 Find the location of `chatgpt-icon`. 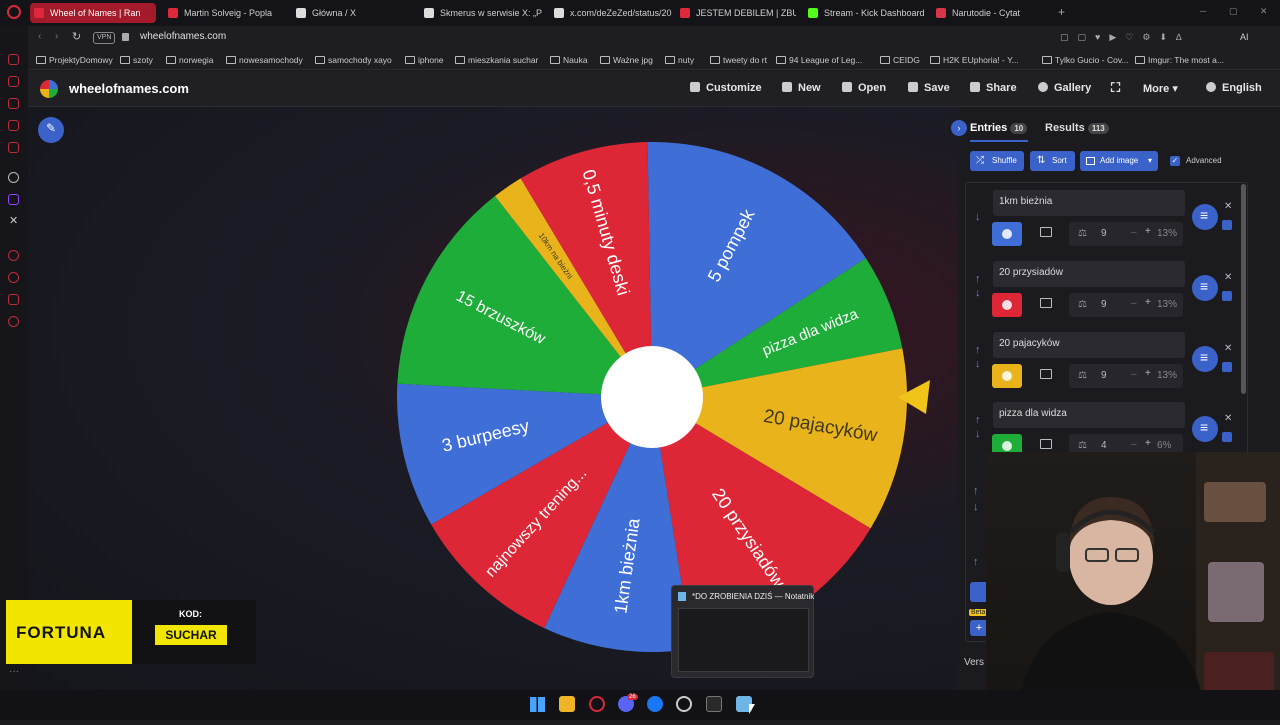

chatgpt-icon is located at coordinates (13, 177).